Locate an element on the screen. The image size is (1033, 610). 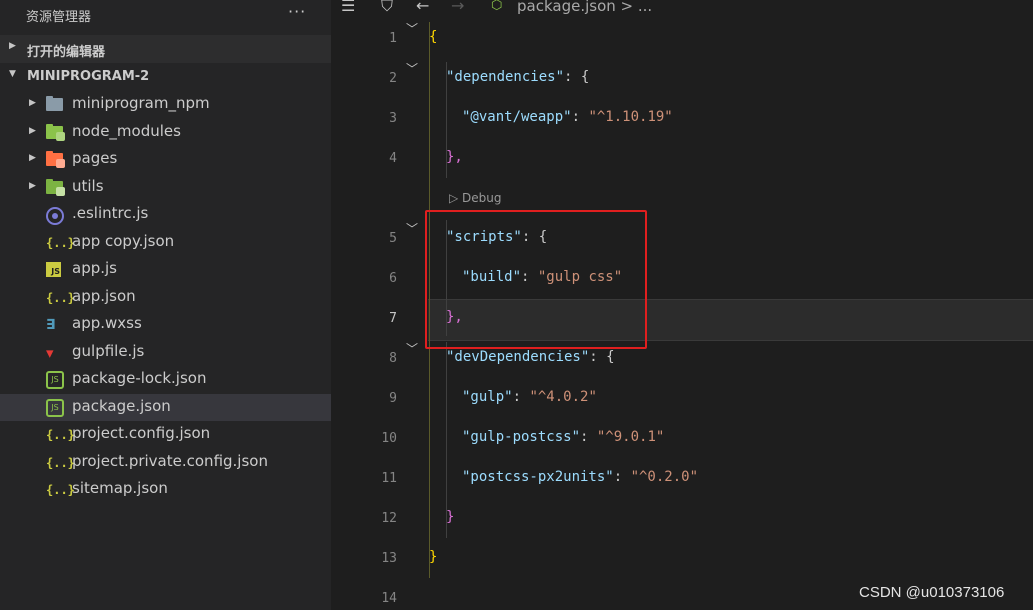
tree-item-label: app.json is located at coordinates (104, 296).